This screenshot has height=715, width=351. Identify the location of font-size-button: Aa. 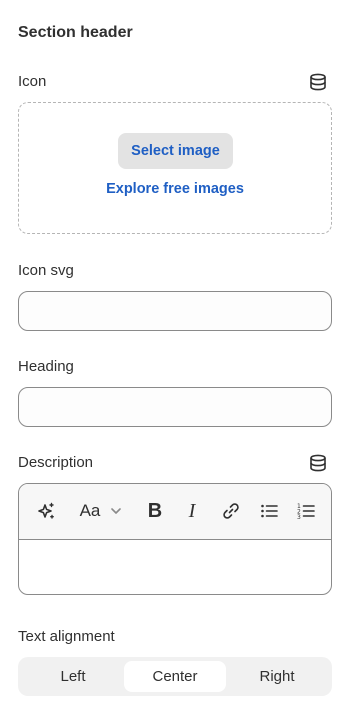
(90, 511).